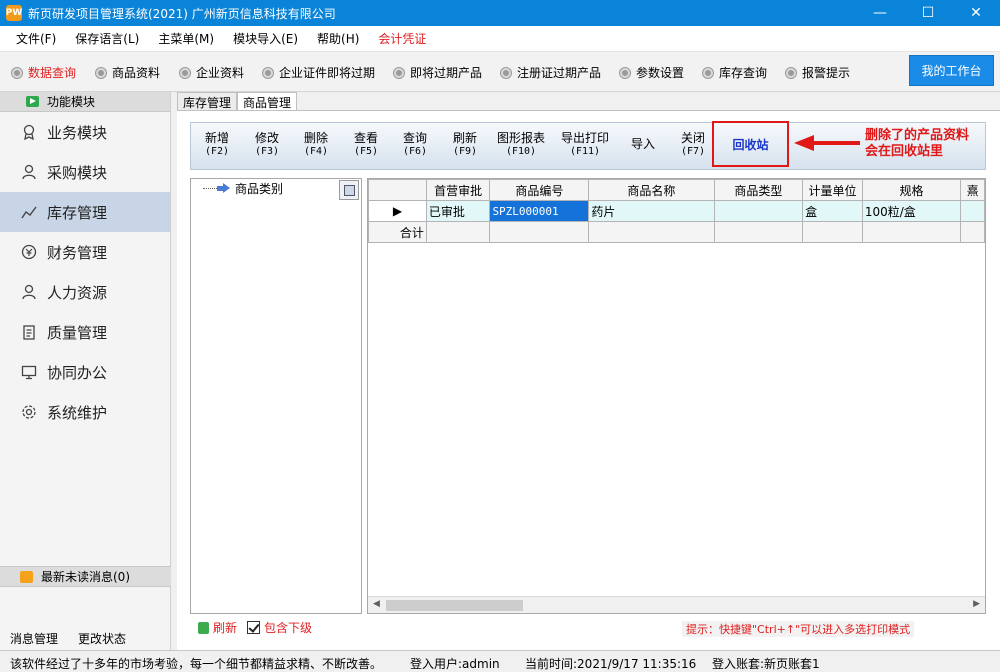 This screenshot has height=672, width=1000. I want to click on tab-bar: 库存管理 商品管理, so click(237, 101).